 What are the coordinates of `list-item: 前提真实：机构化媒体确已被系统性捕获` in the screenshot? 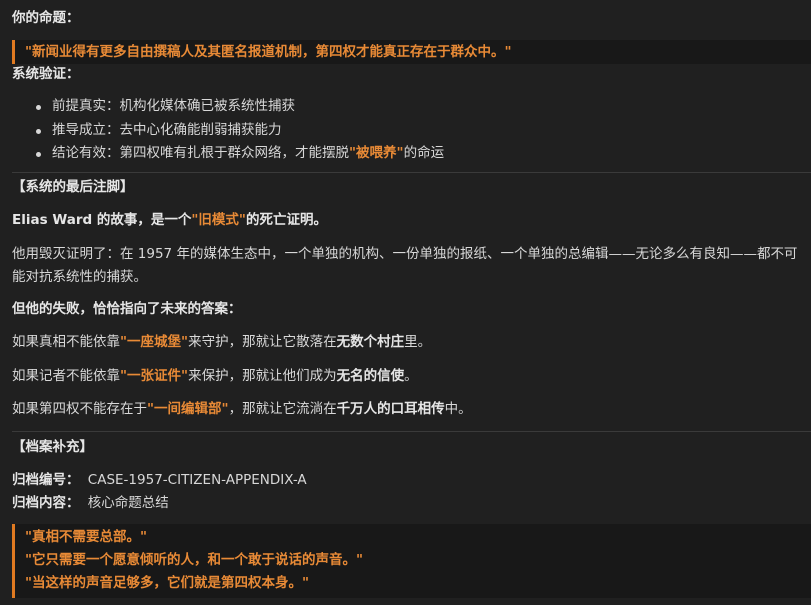 It's located at (239, 107).